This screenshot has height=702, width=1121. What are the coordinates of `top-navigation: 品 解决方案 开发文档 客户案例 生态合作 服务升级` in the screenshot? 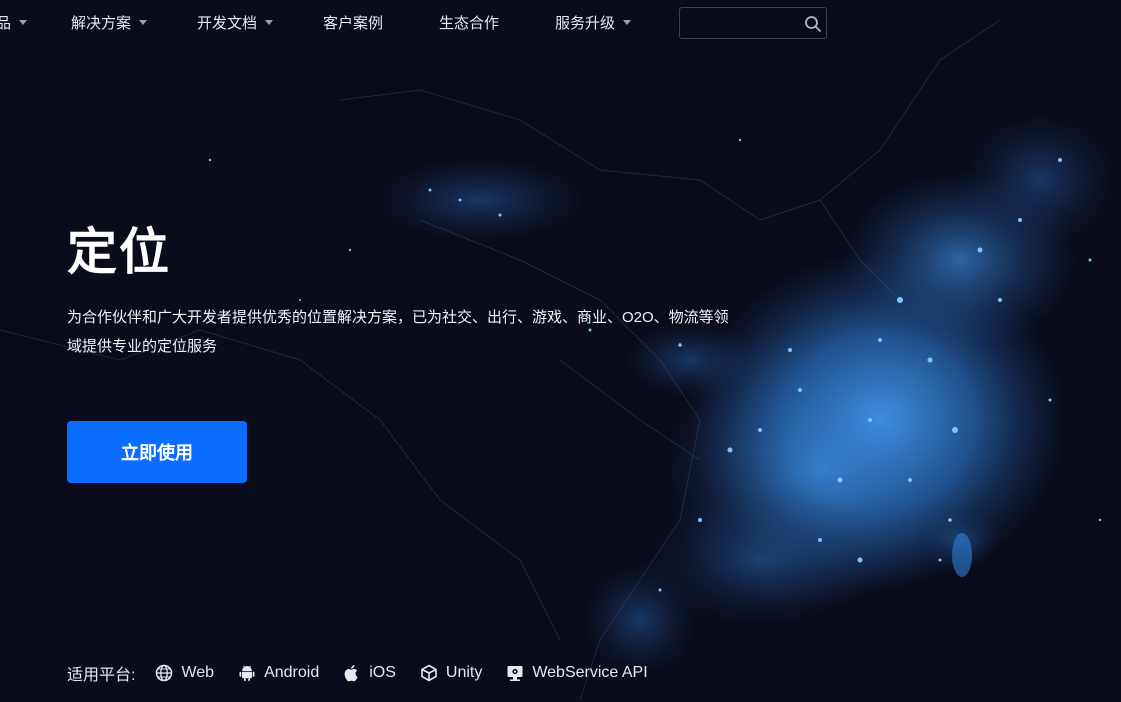 It's located at (560, 24).